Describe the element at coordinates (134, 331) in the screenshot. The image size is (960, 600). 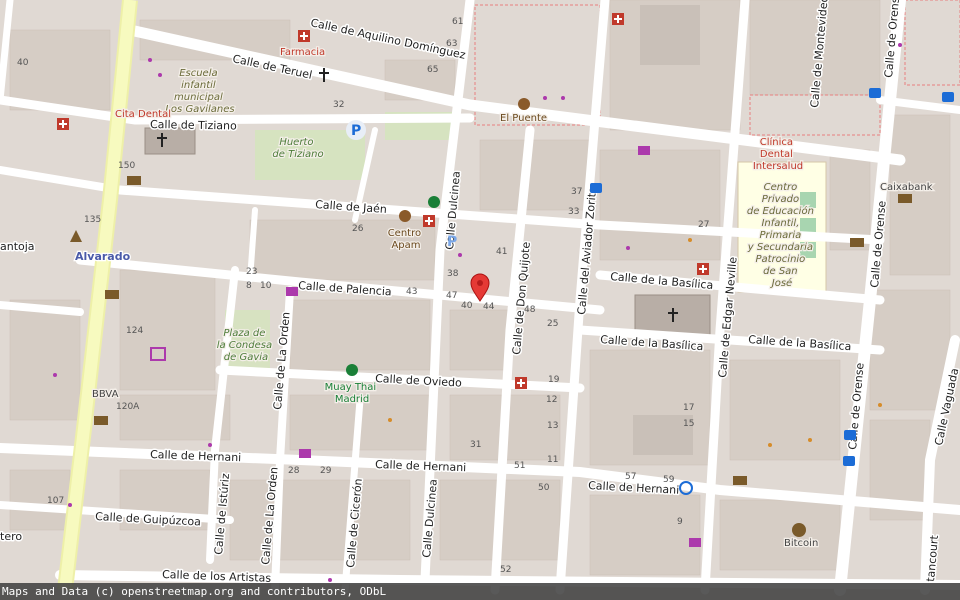
I see `svg-text: 124` at that location.